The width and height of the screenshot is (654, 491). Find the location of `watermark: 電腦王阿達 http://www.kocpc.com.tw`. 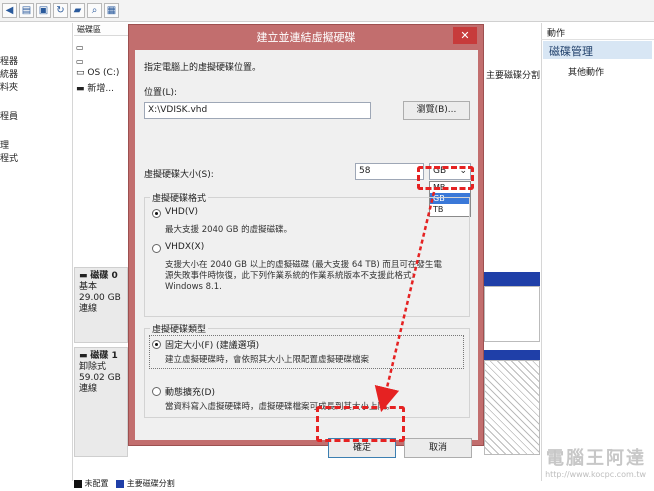

watermark: 電腦王阿達 http://www.kocpc.com.tw is located at coordinates (595, 461).